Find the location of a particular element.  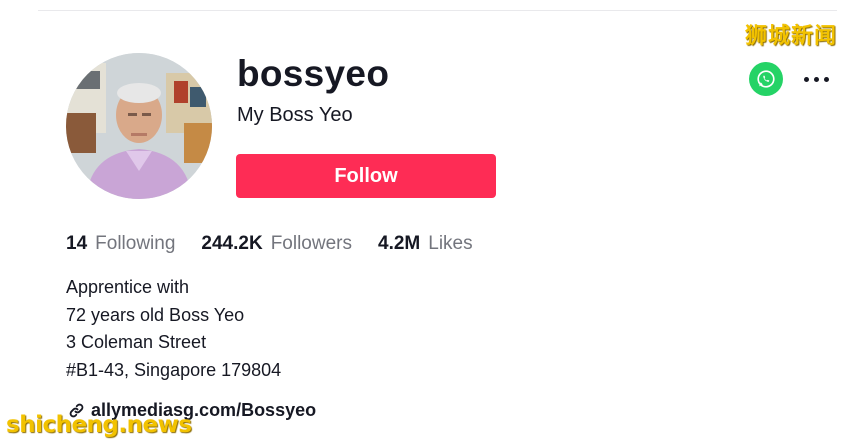

avatar-photo is located at coordinates (139, 126).